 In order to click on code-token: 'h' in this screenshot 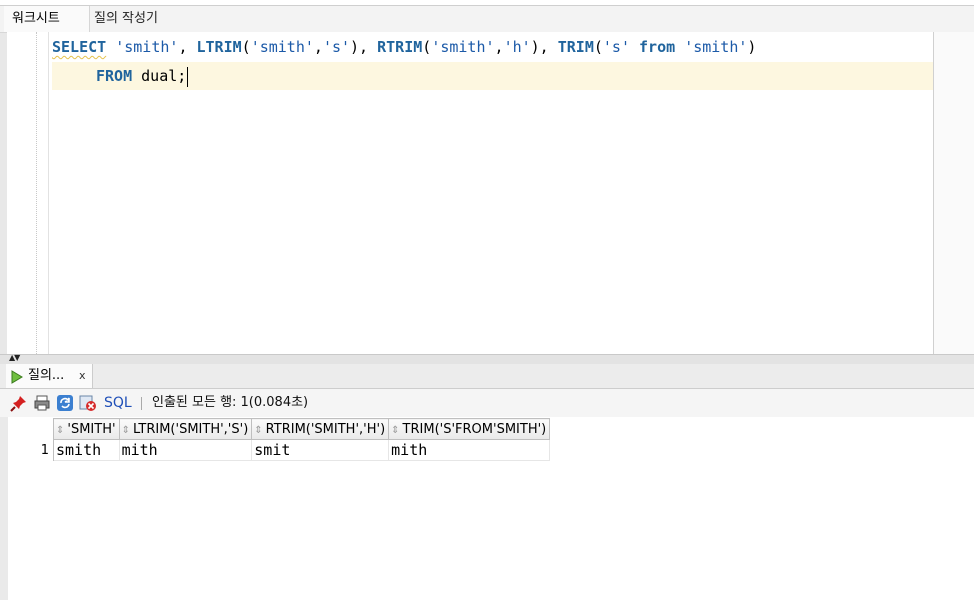, I will do `click(517, 47)`.